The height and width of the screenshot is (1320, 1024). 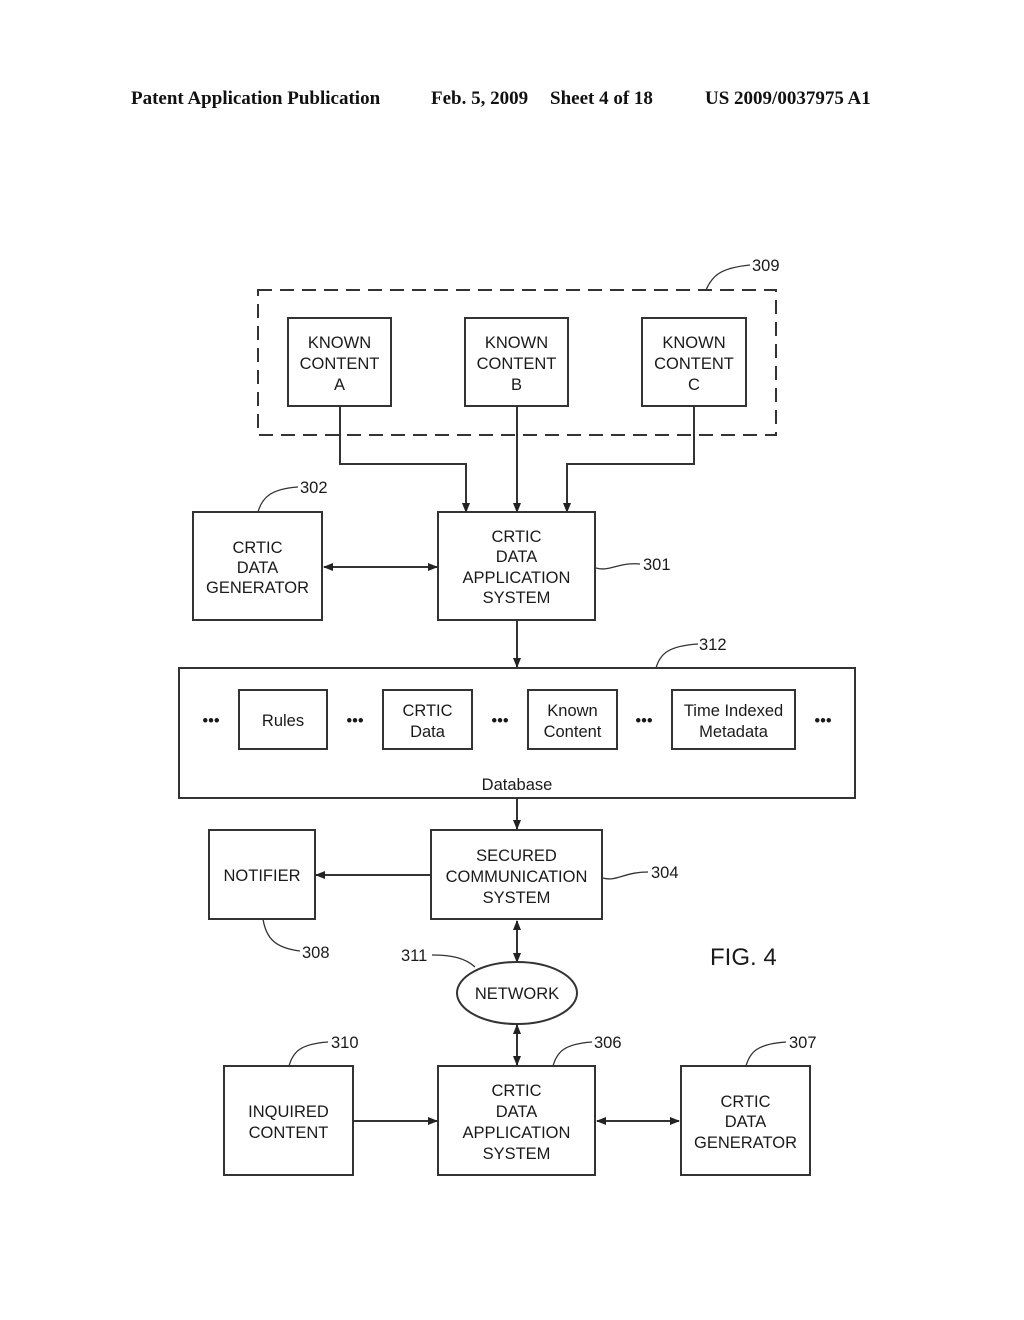 What do you see at coordinates (516, 385) in the screenshot?
I see `svg-text: B` at bounding box center [516, 385].